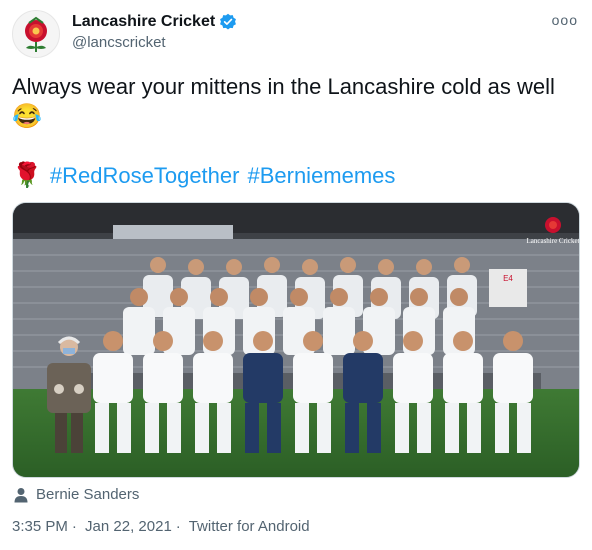 This screenshot has width=592, height=550. I want to click on tweet-time: 3:35 PM, so click(40, 526).